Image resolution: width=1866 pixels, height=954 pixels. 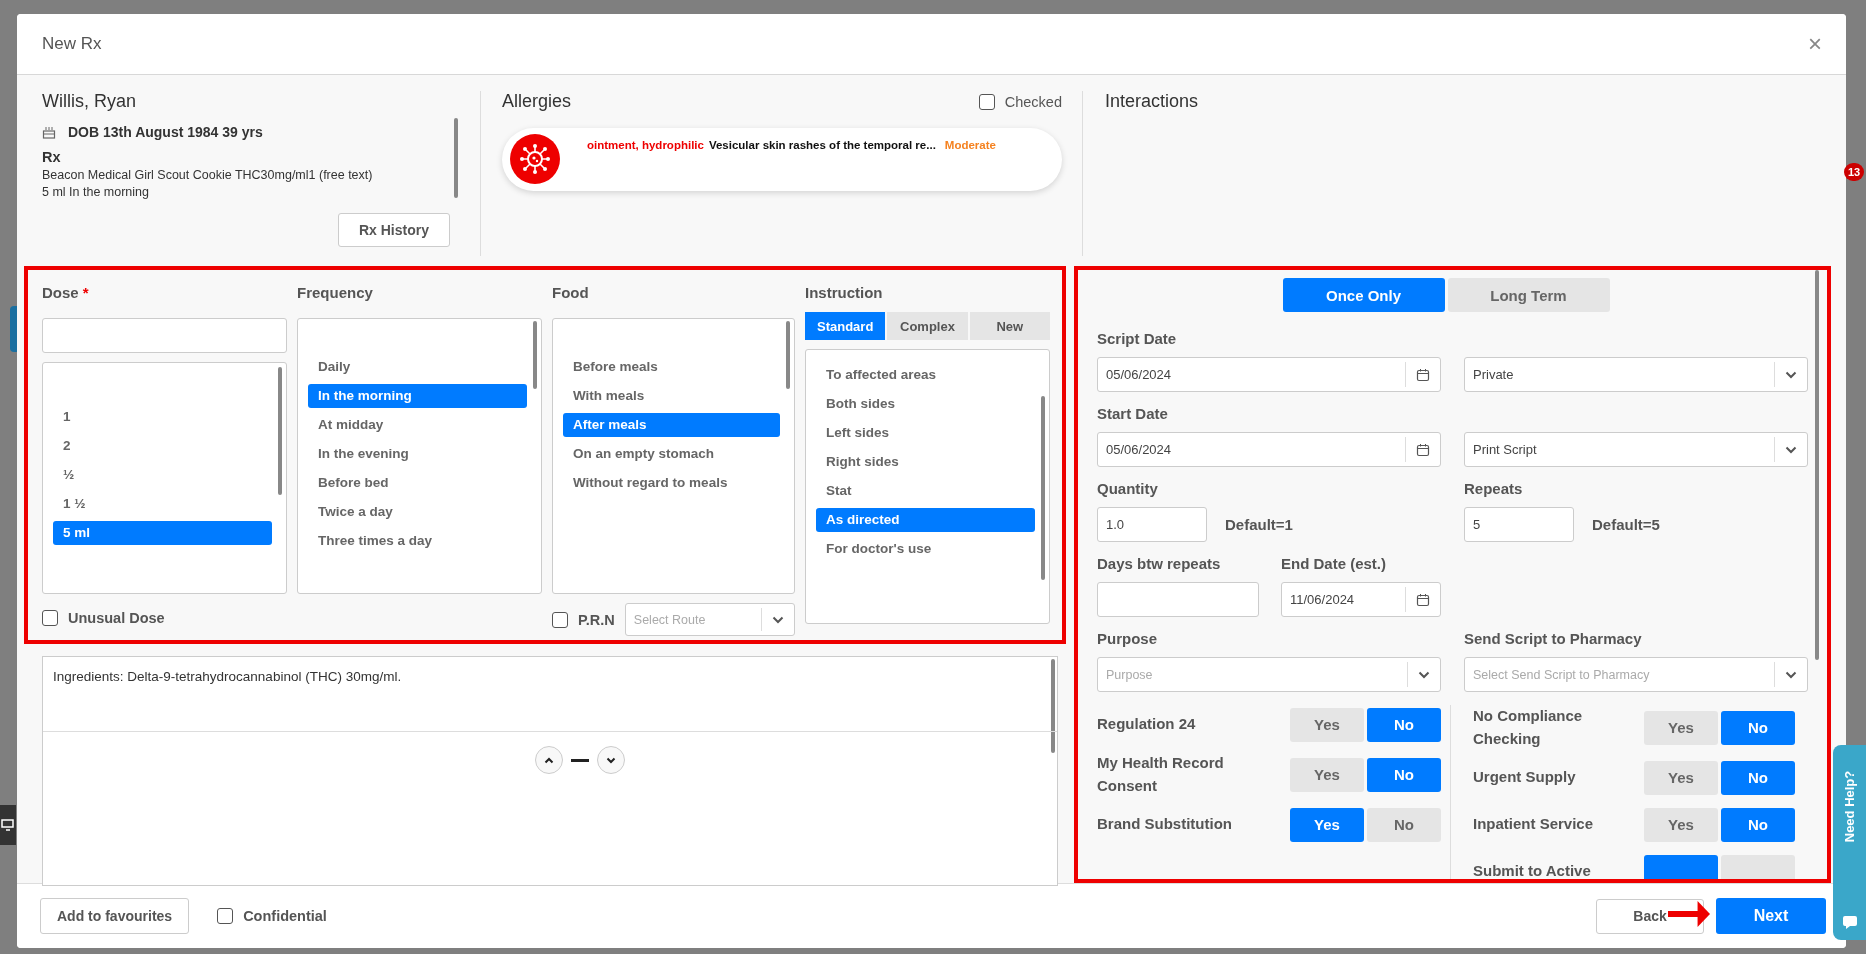 What do you see at coordinates (162, 417) in the screenshot?
I see `list-item: 1` at bounding box center [162, 417].